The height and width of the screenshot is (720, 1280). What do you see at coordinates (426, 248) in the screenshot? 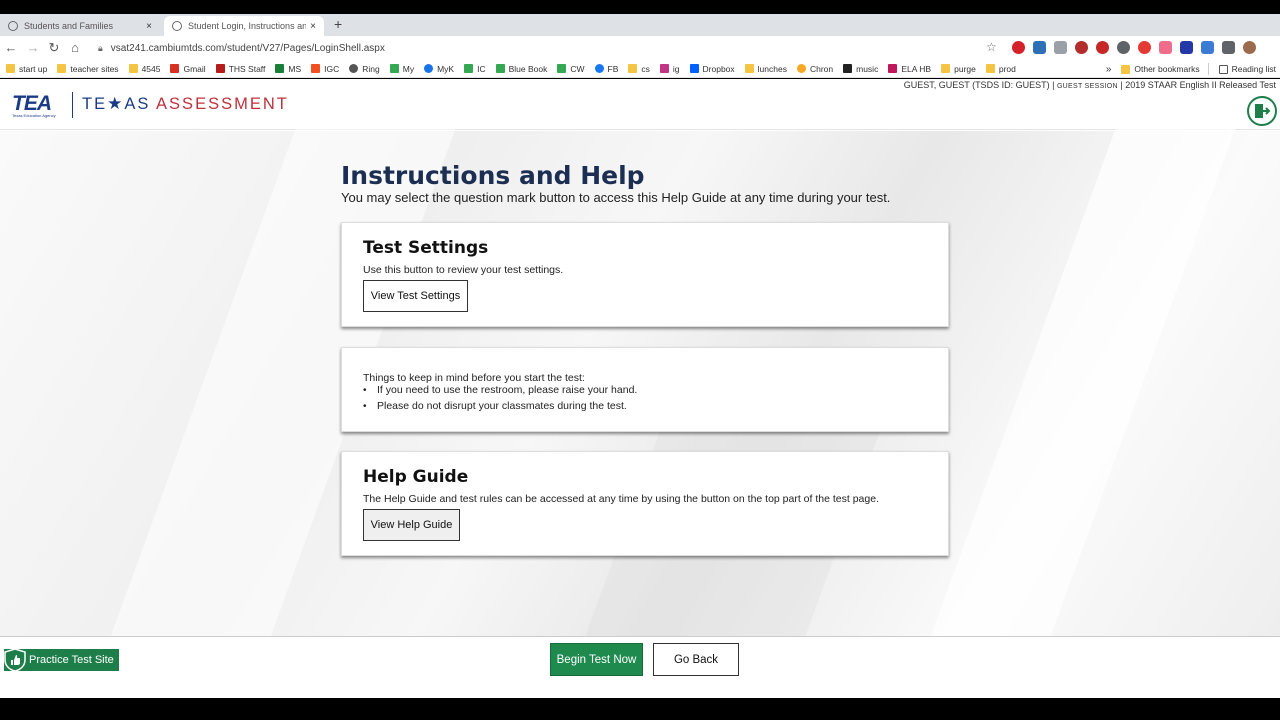
I see `card-heading: Test Settings` at bounding box center [426, 248].